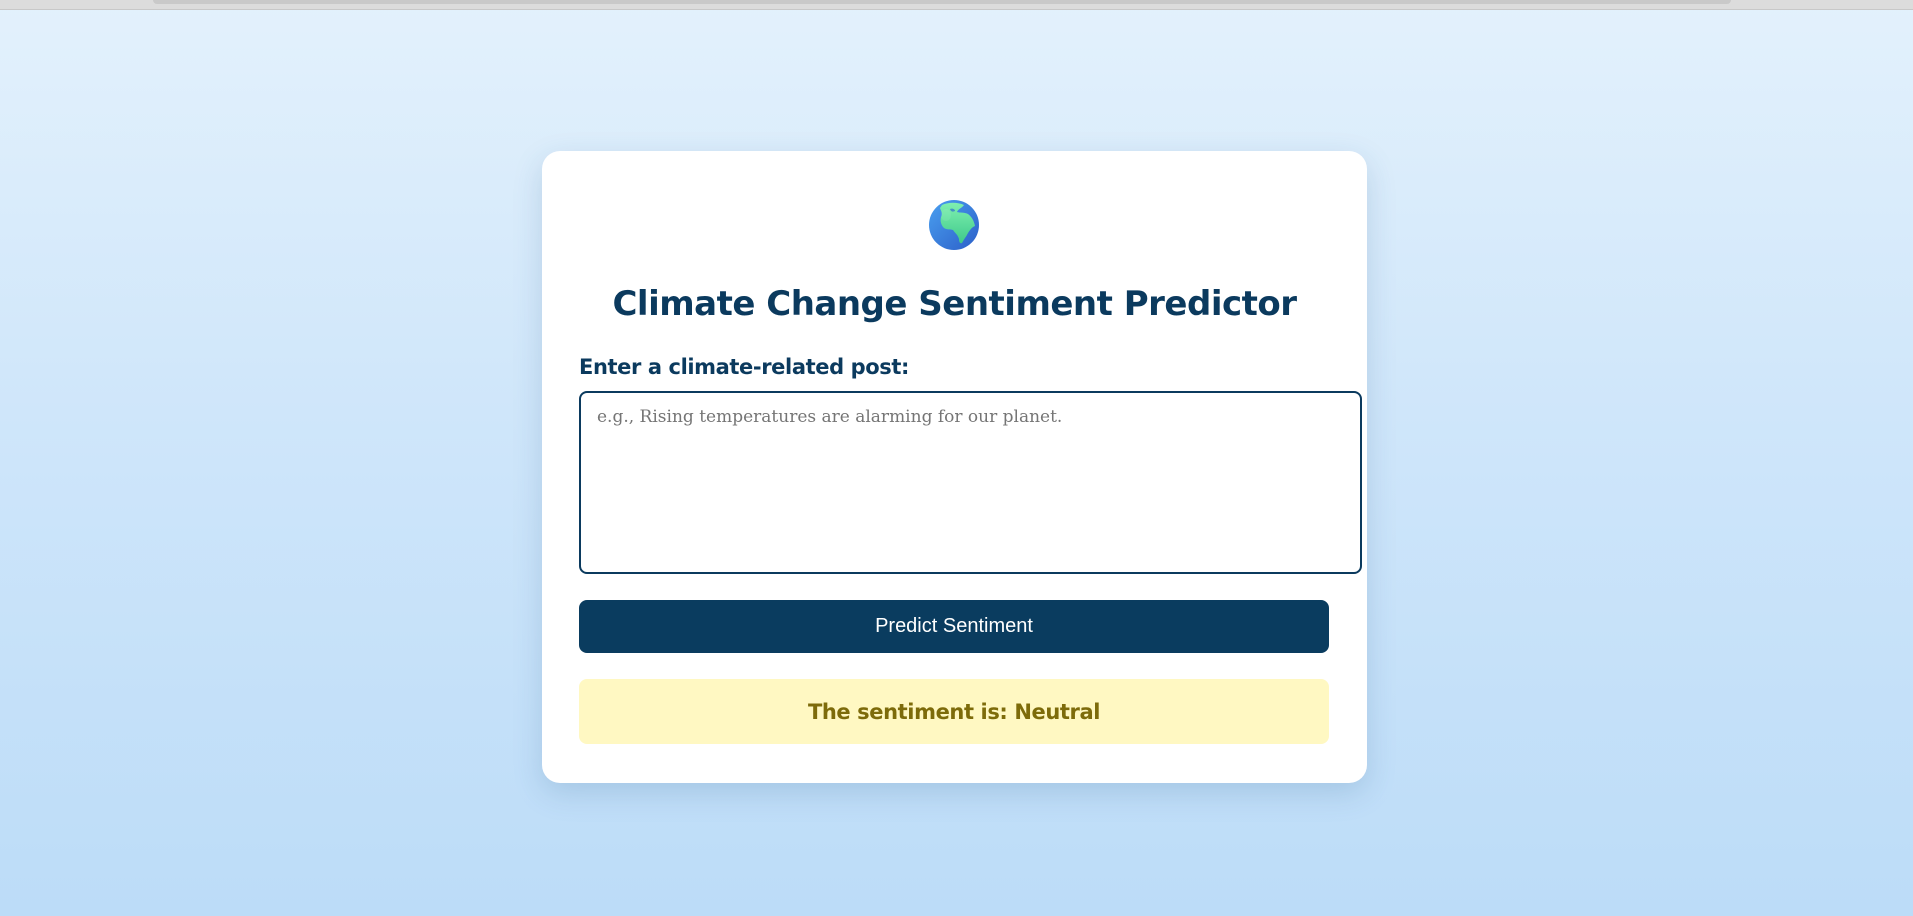  I want to click on sentiment-result-text: The sentiment is: Neutral, so click(954, 711).